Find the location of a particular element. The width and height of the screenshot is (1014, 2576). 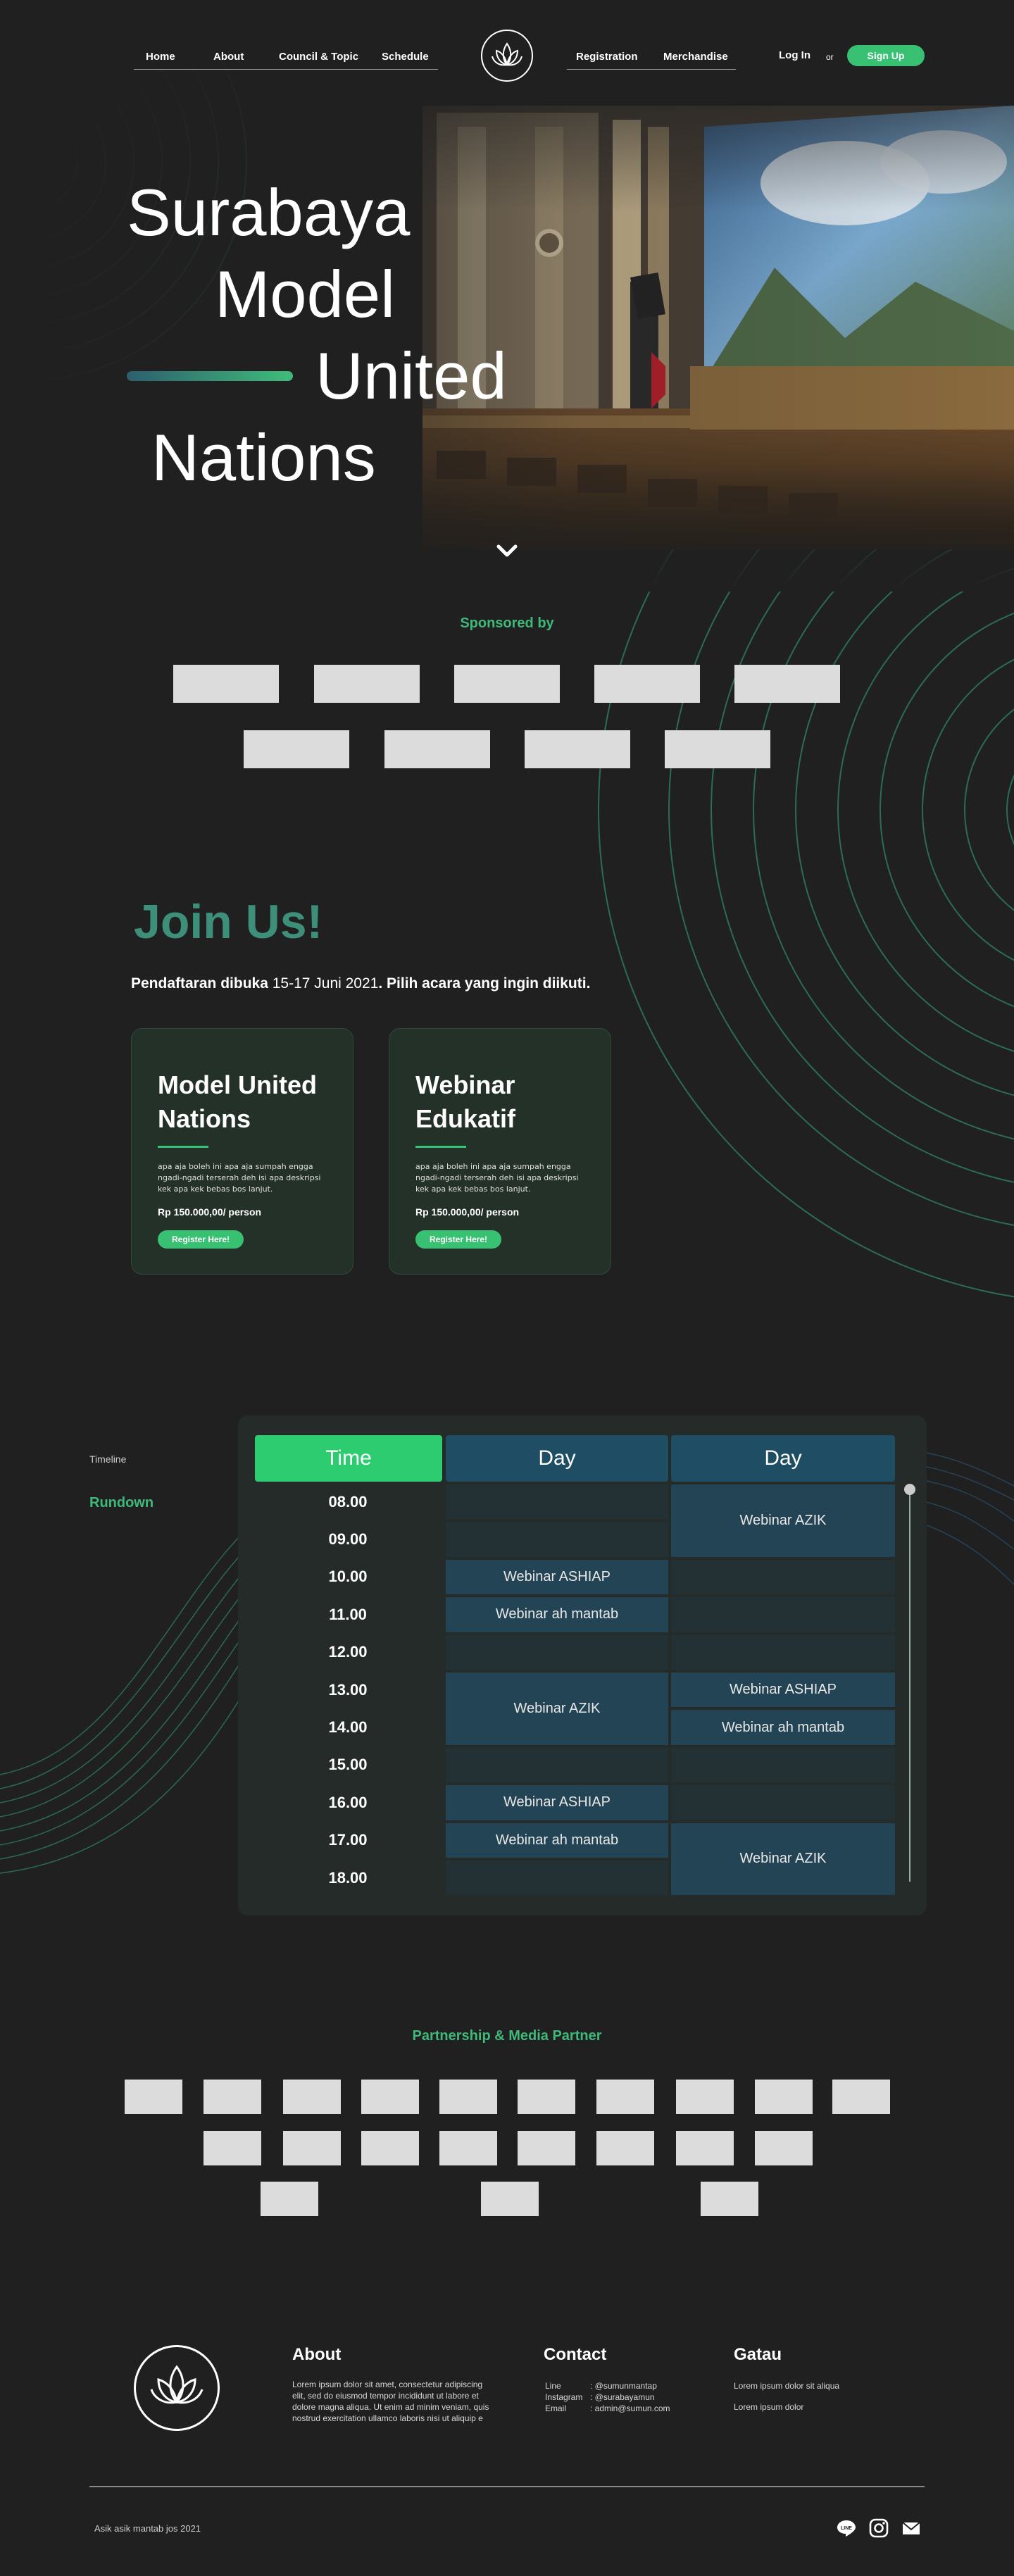

login-link: Log In is located at coordinates (795, 55).